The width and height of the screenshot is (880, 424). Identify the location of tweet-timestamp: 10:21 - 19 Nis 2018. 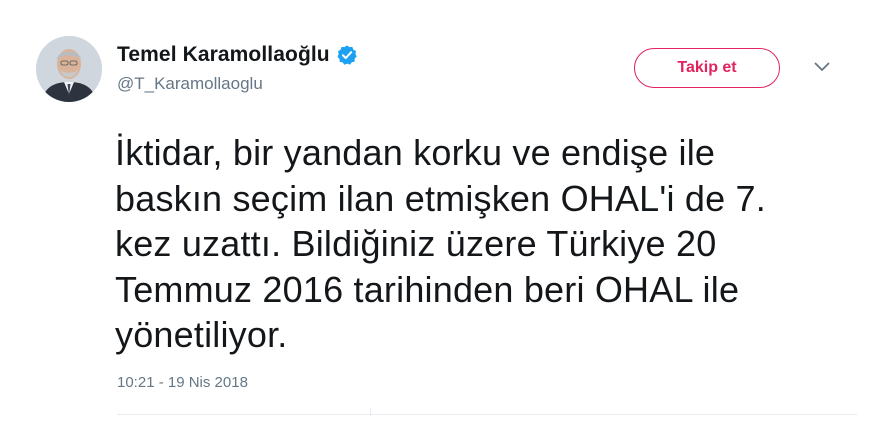
(182, 382).